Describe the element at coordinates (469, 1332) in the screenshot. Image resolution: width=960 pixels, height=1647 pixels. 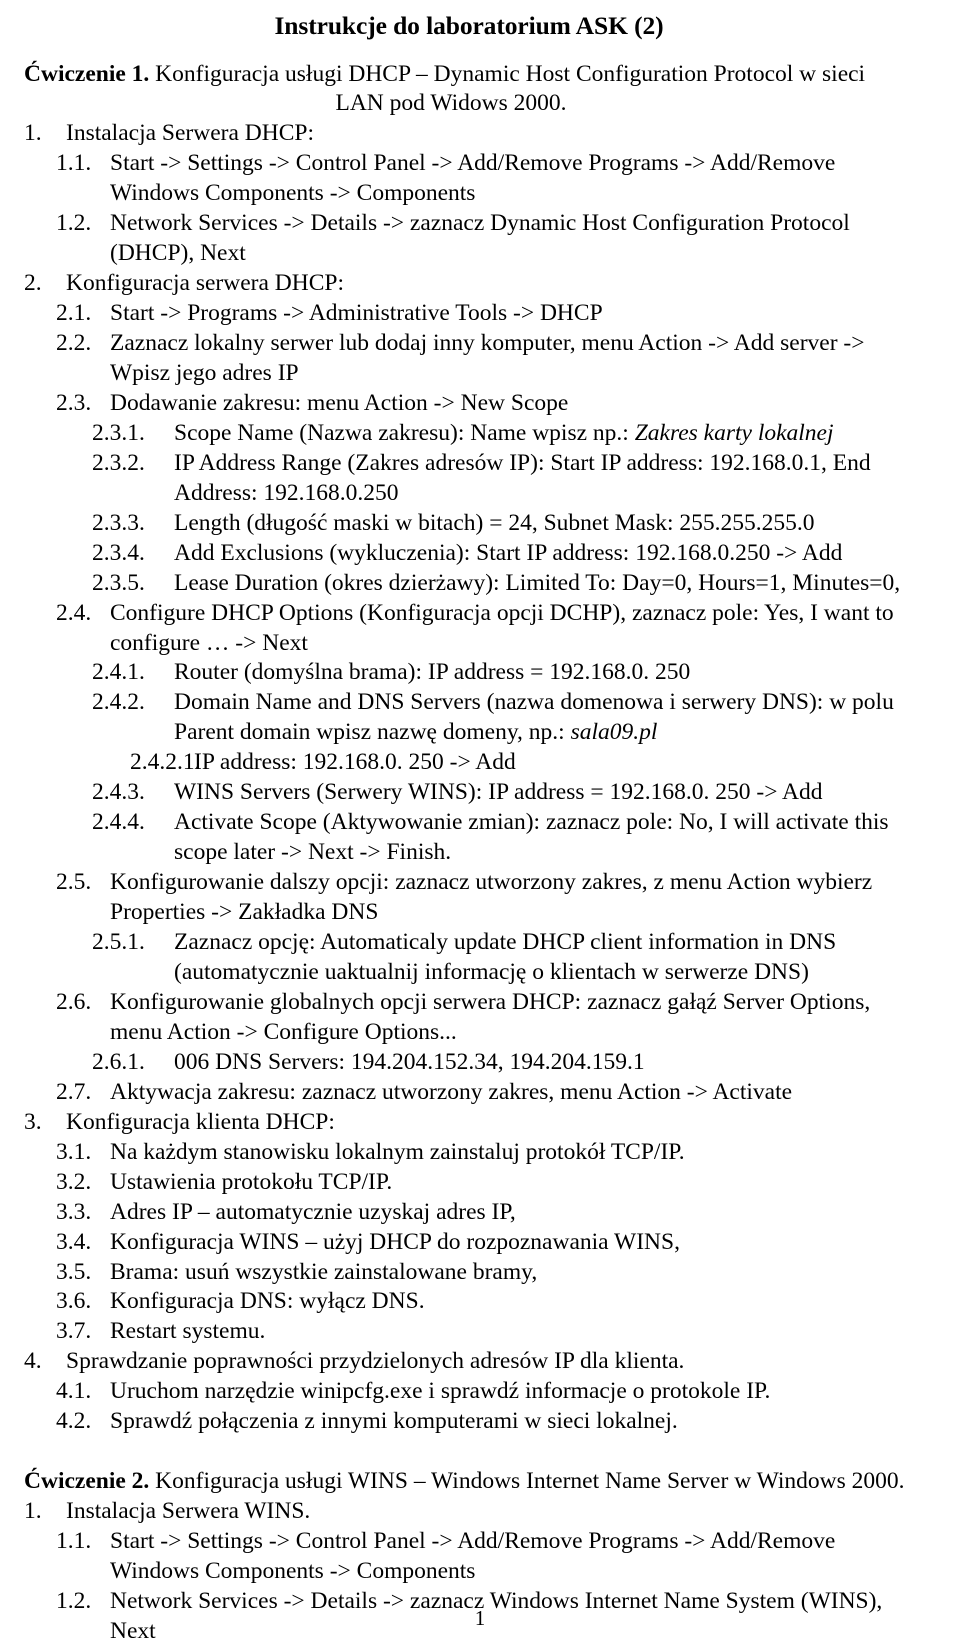
I see `list-item: 3.7. Restart systemu.` at that location.